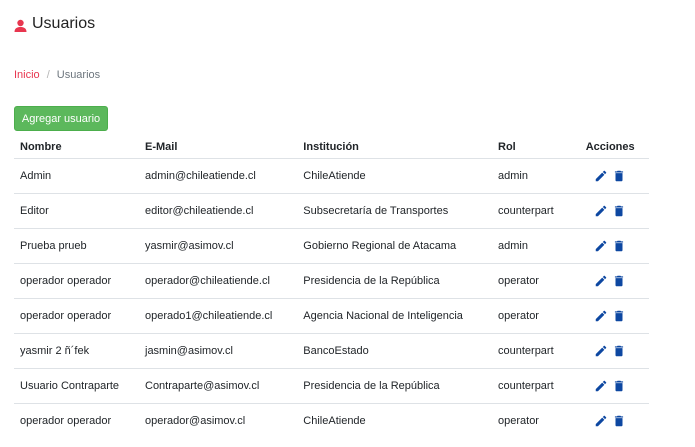 The image size is (695, 447). I want to click on cell-name: Usuario Contraparte, so click(76, 386).